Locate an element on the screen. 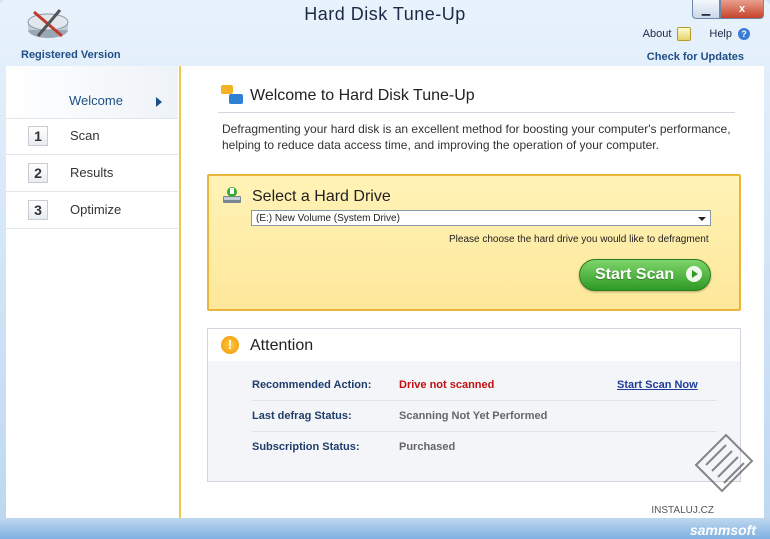 The image size is (770, 539). attention-title: Attention is located at coordinates (282, 345).